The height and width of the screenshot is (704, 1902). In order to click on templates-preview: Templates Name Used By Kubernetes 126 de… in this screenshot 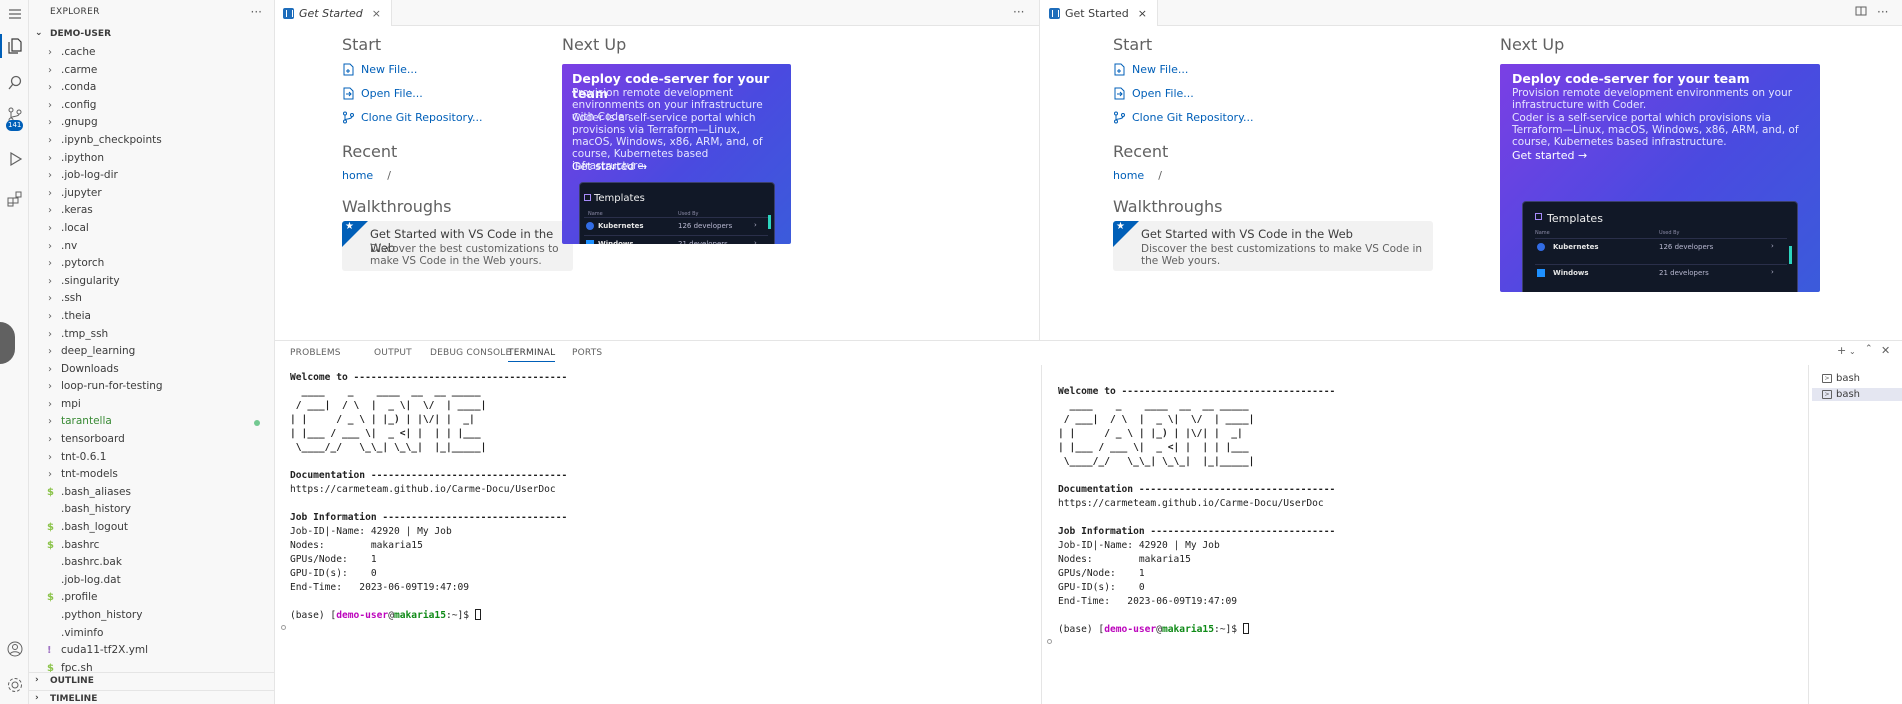, I will do `click(1660, 246)`.